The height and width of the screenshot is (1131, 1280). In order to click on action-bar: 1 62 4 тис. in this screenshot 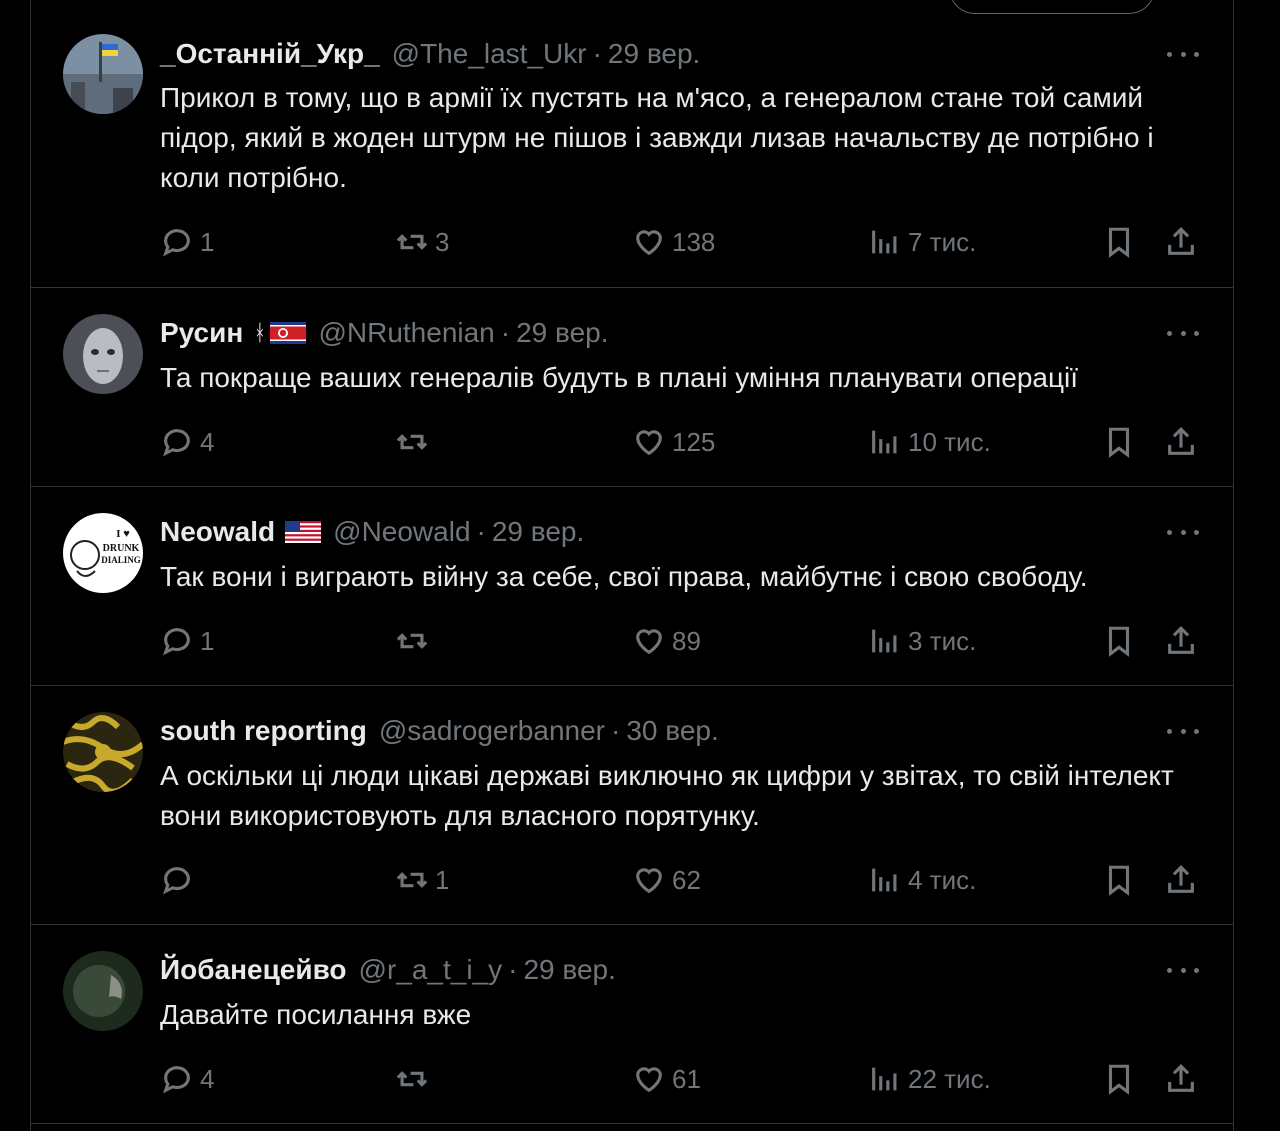, I will do `click(685, 880)`.